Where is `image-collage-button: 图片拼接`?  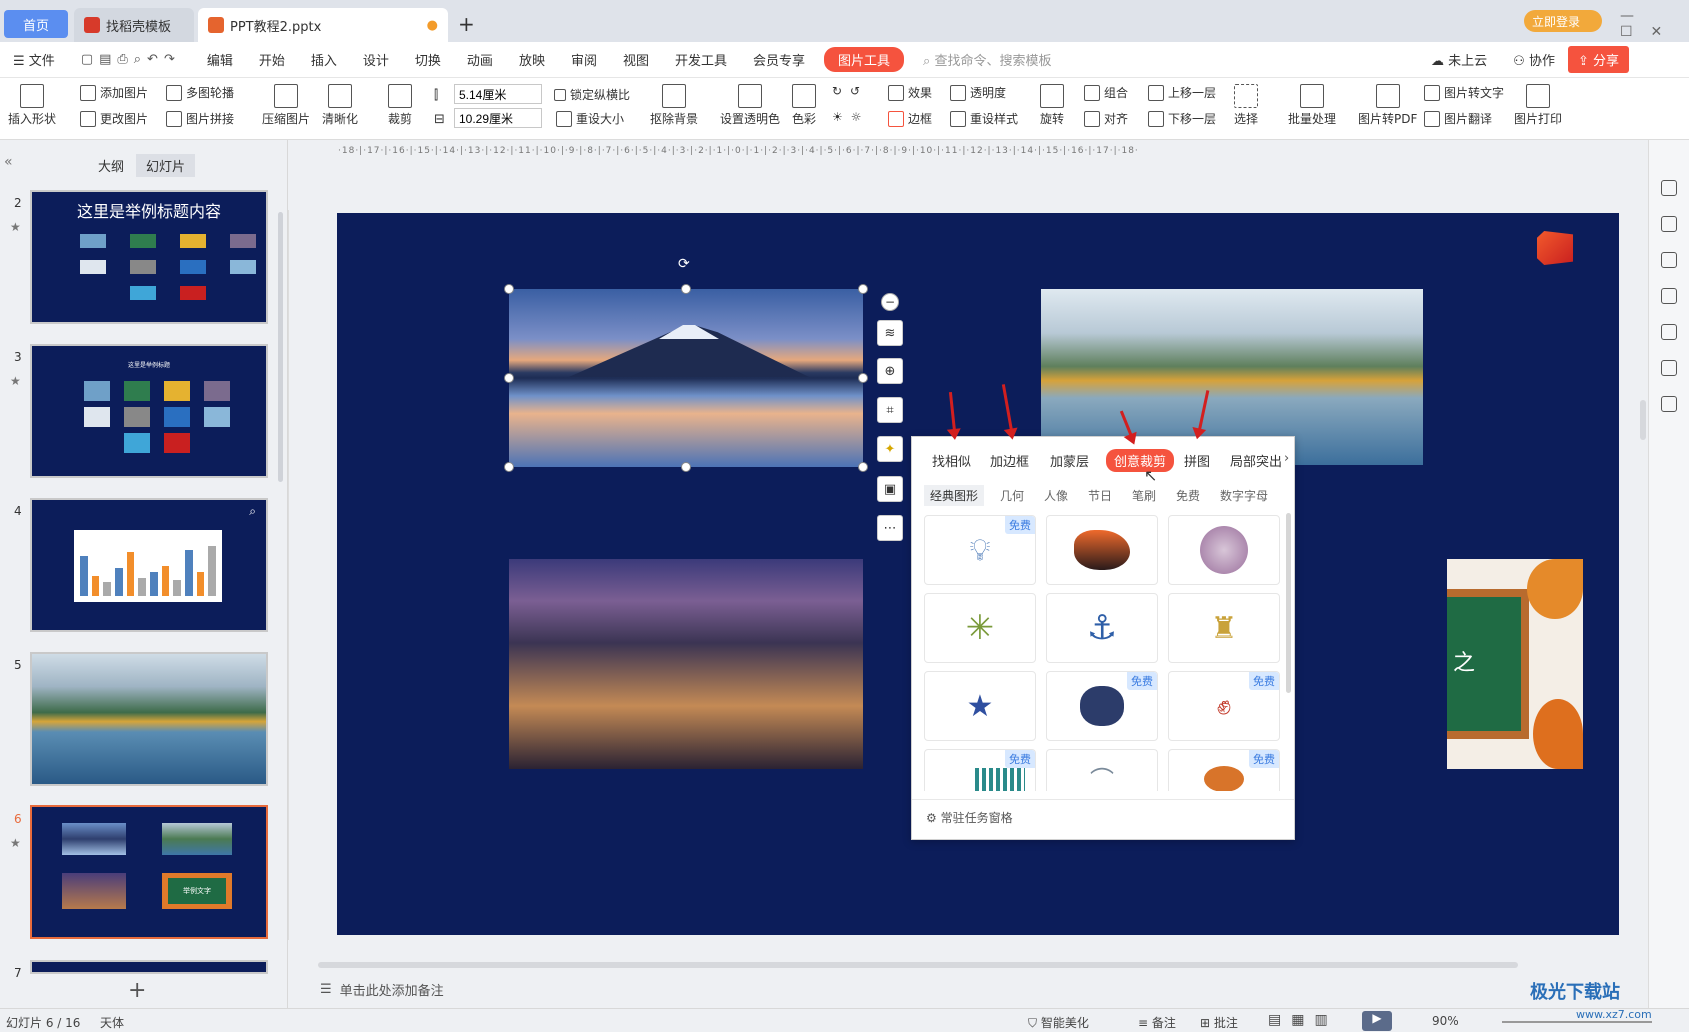 image-collage-button: 图片拼接 is located at coordinates (200, 118).